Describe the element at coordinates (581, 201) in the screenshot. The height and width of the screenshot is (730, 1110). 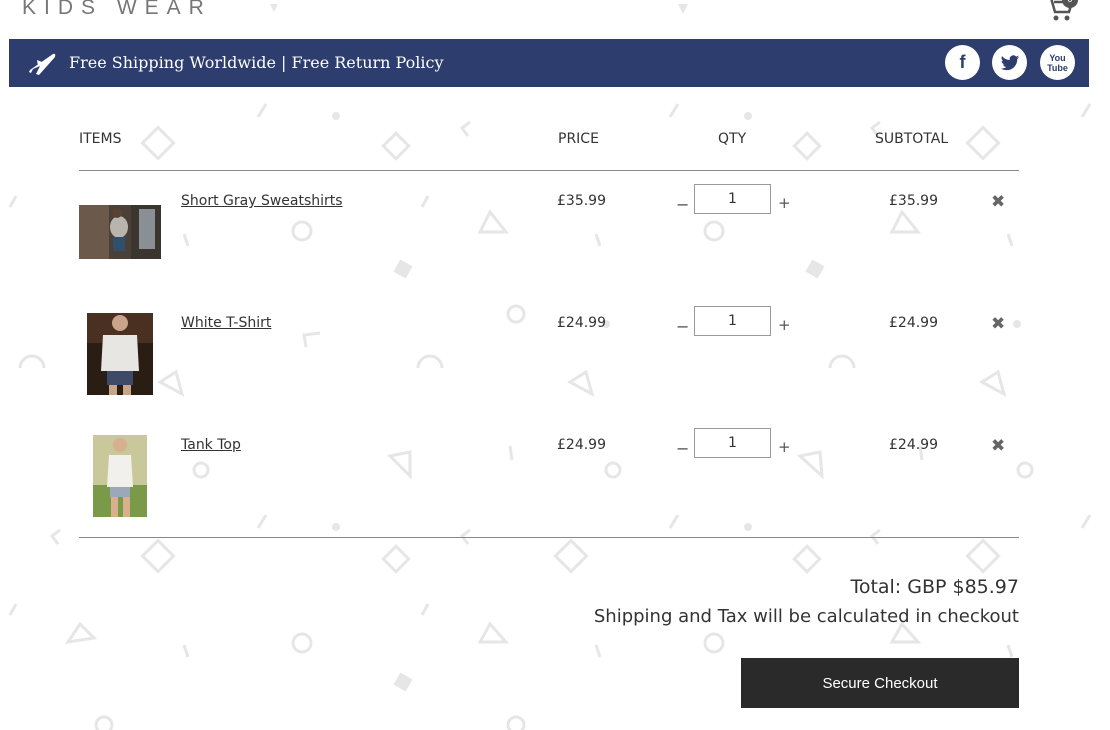
I see `product-price: £35.99` at that location.